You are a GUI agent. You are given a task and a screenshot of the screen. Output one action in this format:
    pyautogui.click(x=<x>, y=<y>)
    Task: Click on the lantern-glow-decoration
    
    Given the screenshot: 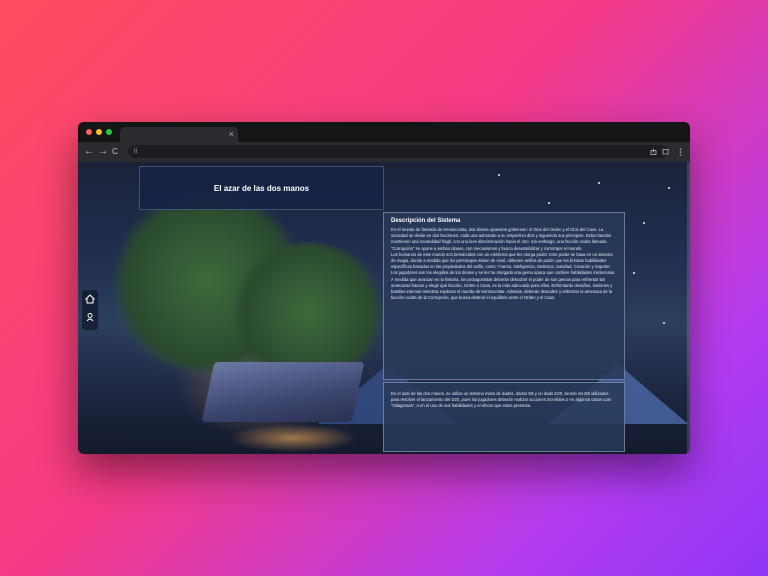 What is the action you would take?
    pyautogui.click(x=293, y=438)
    